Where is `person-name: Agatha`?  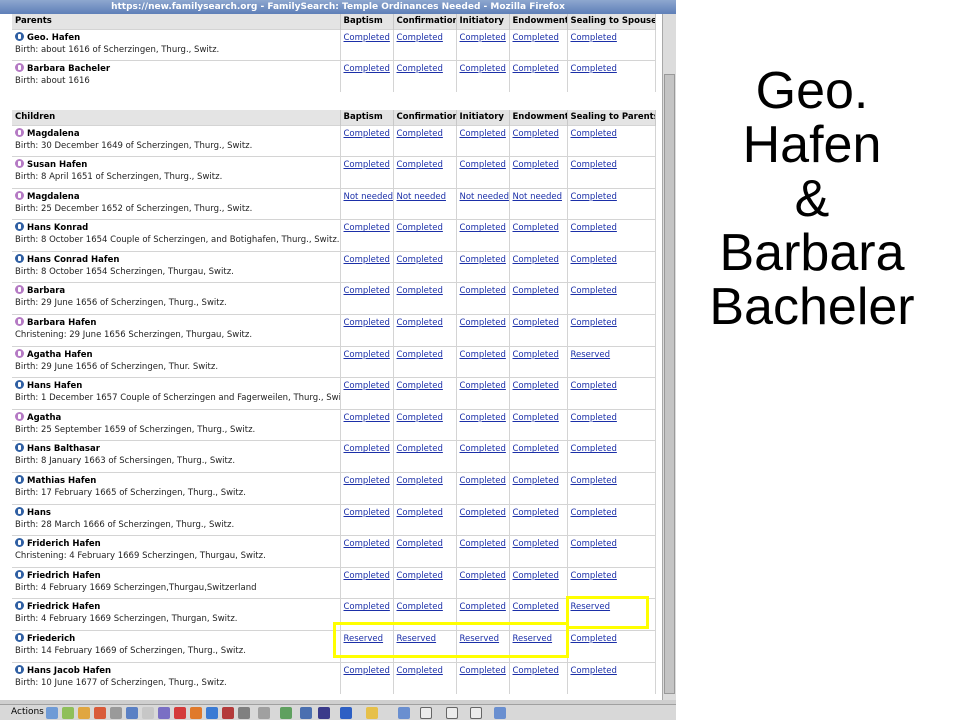 person-name: Agatha is located at coordinates (44, 418).